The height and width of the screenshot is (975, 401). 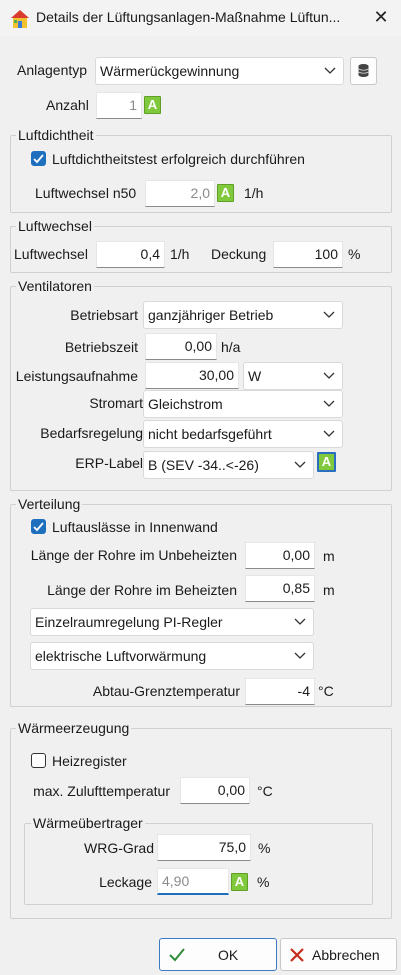 What do you see at coordinates (228, 955) in the screenshot?
I see `ok-button-label: OK` at bounding box center [228, 955].